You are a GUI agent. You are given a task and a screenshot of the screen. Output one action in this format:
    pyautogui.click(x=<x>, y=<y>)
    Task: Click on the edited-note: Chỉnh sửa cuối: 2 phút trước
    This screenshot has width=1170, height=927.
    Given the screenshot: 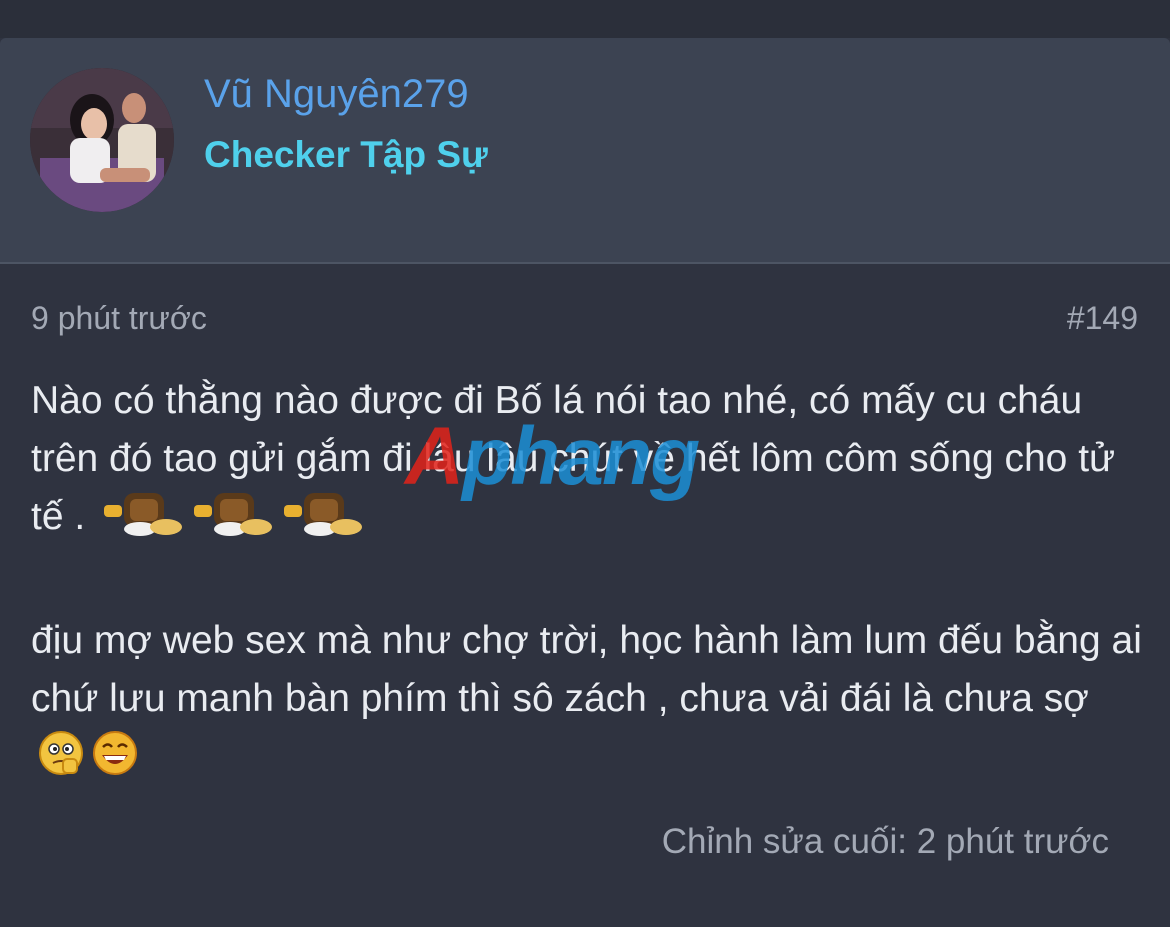 What is the action you would take?
    pyautogui.click(x=885, y=841)
    